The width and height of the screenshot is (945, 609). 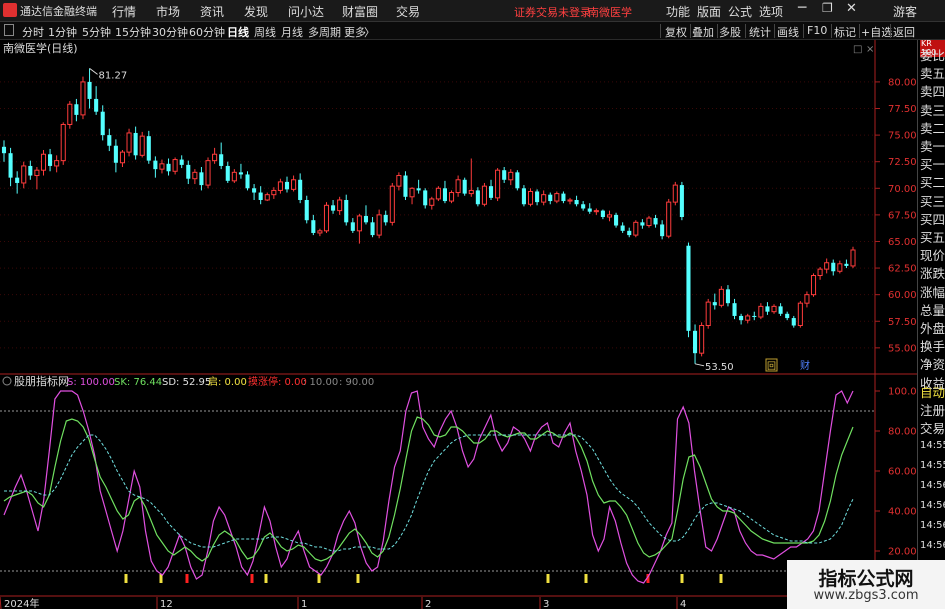 What do you see at coordinates (876, 32) in the screenshot?
I see `add-watchlist-button: +自选` at bounding box center [876, 32].